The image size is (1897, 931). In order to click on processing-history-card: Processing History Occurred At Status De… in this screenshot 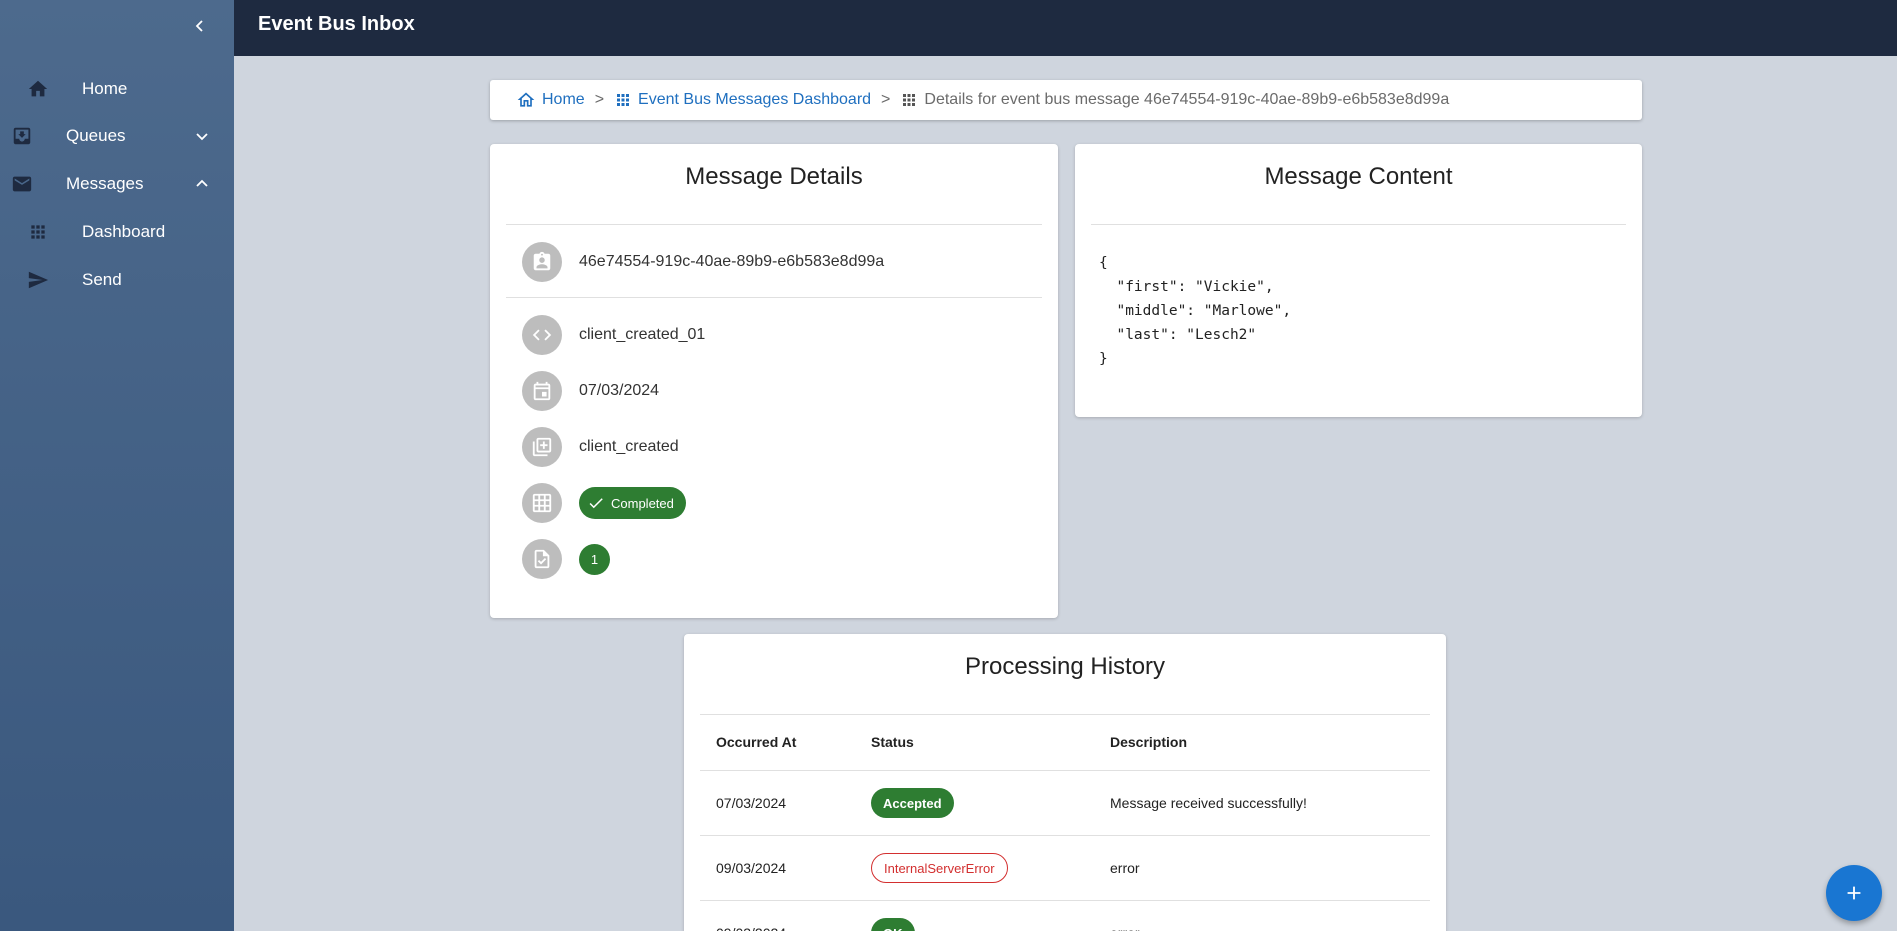, I will do `click(1065, 782)`.